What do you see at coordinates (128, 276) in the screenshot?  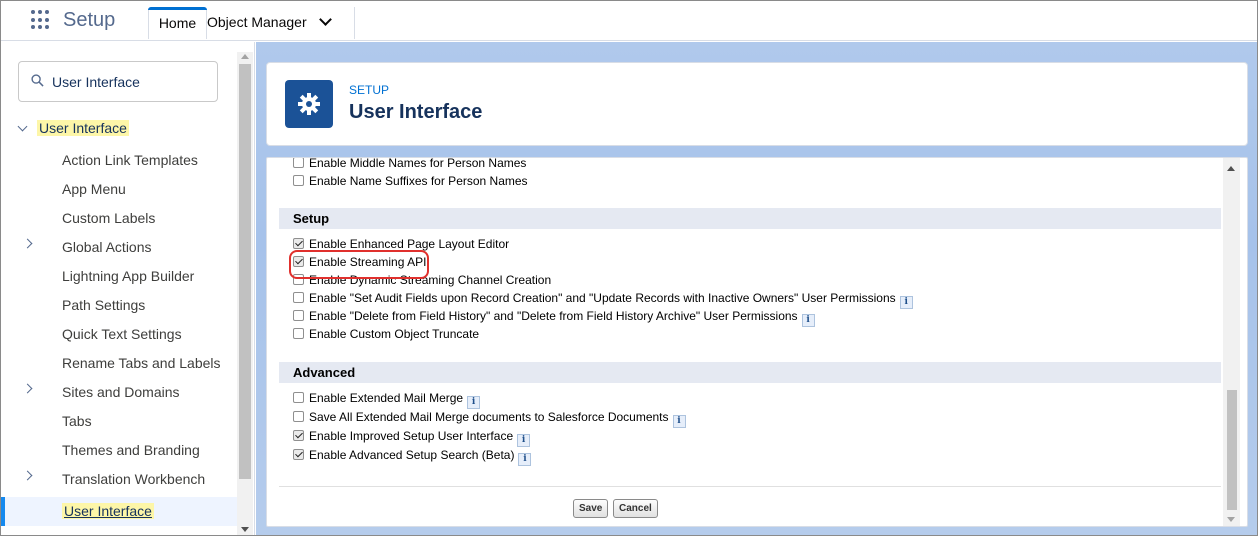 I see `sidebar-item-label: Lightning App Builder` at bounding box center [128, 276].